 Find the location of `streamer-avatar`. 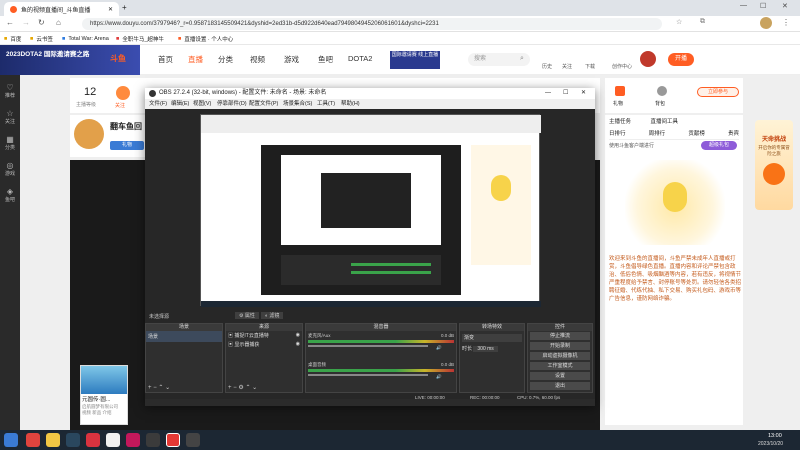

streamer-avatar is located at coordinates (89, 134).